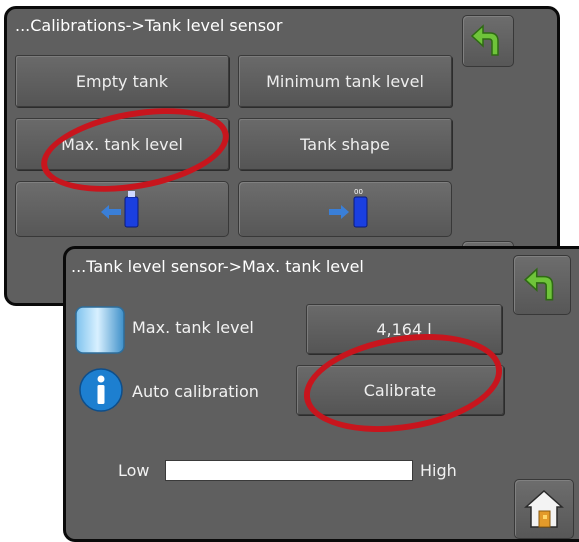 The height and width of the screenshot is (542, 579). Describe the element at coordinates (289, 470) in the screenshot. I see `tank-level-slider` at that location.